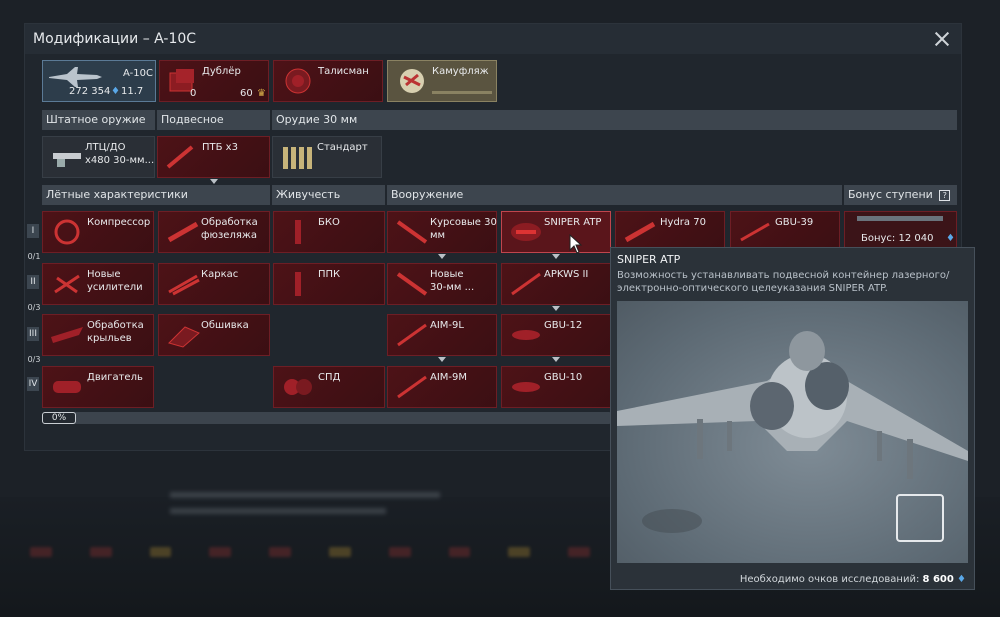 The height and width of the screenshot is (617, 1000). Describe the element at coordinates (329, 222) in the screenshot. I see `mod-bko-label: БКО` at that location.